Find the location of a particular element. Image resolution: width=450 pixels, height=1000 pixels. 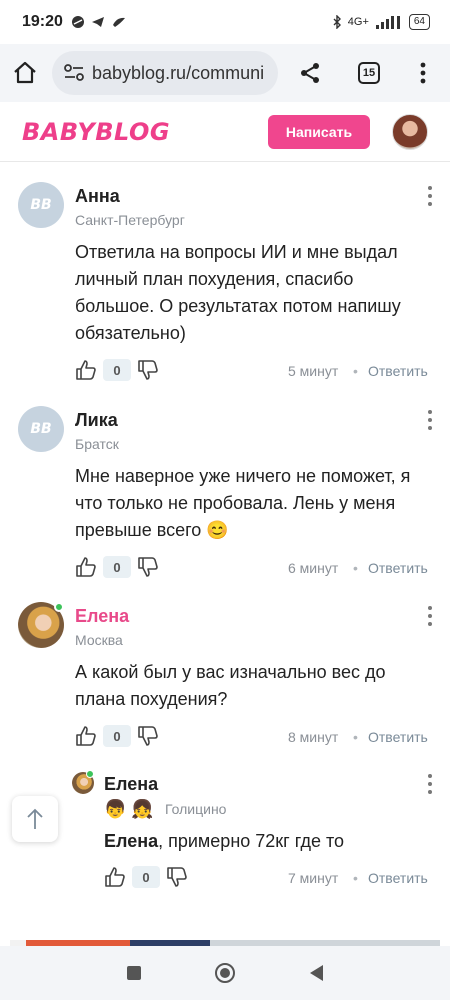

scroll-to-top-button is located at coordinates (35, 819).